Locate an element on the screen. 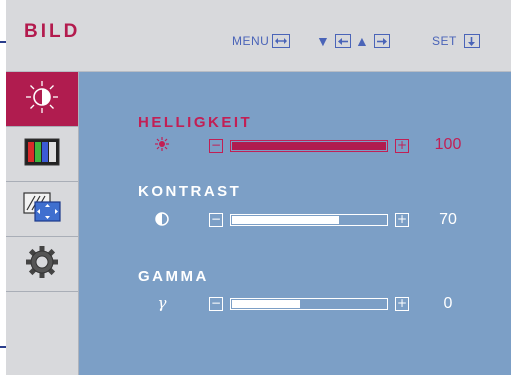 This screenshot has height=375, width=517. settings-gear-icon is located at coordinates (42, 264).